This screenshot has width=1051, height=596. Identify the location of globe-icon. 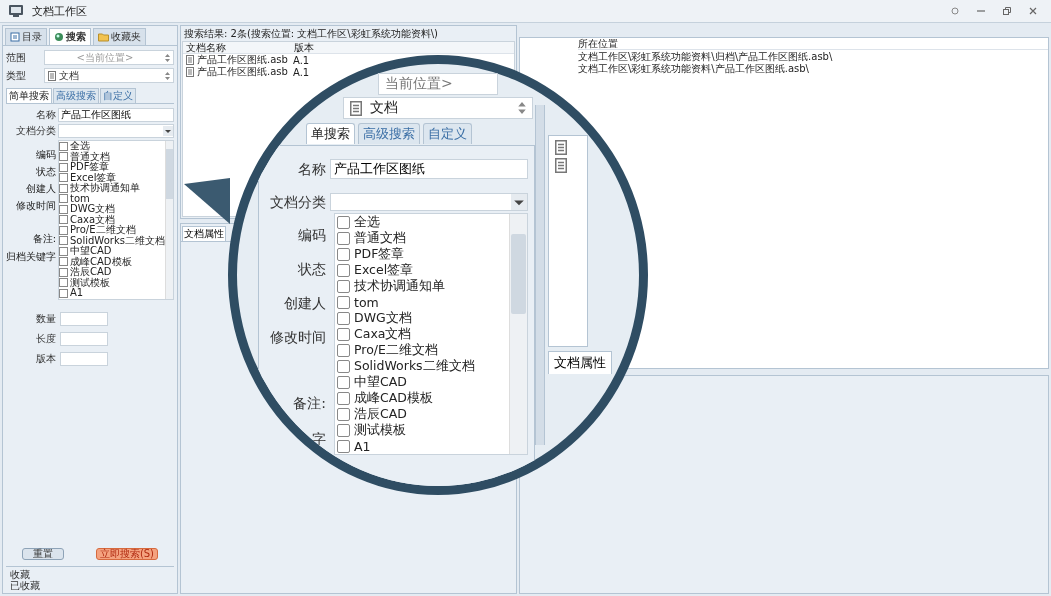
(59, 37).